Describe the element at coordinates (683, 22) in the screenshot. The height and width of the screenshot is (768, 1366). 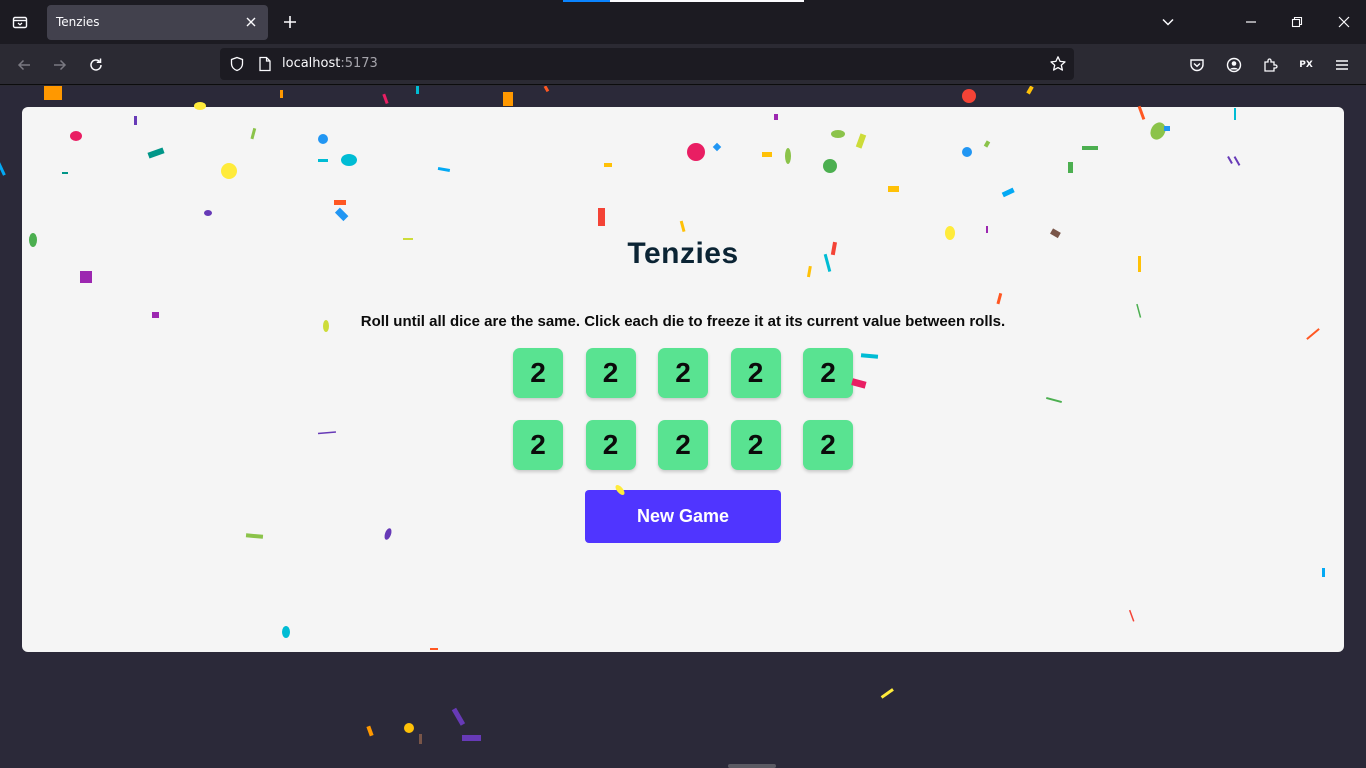
I see `tab-bar: Tenzies` at that location.